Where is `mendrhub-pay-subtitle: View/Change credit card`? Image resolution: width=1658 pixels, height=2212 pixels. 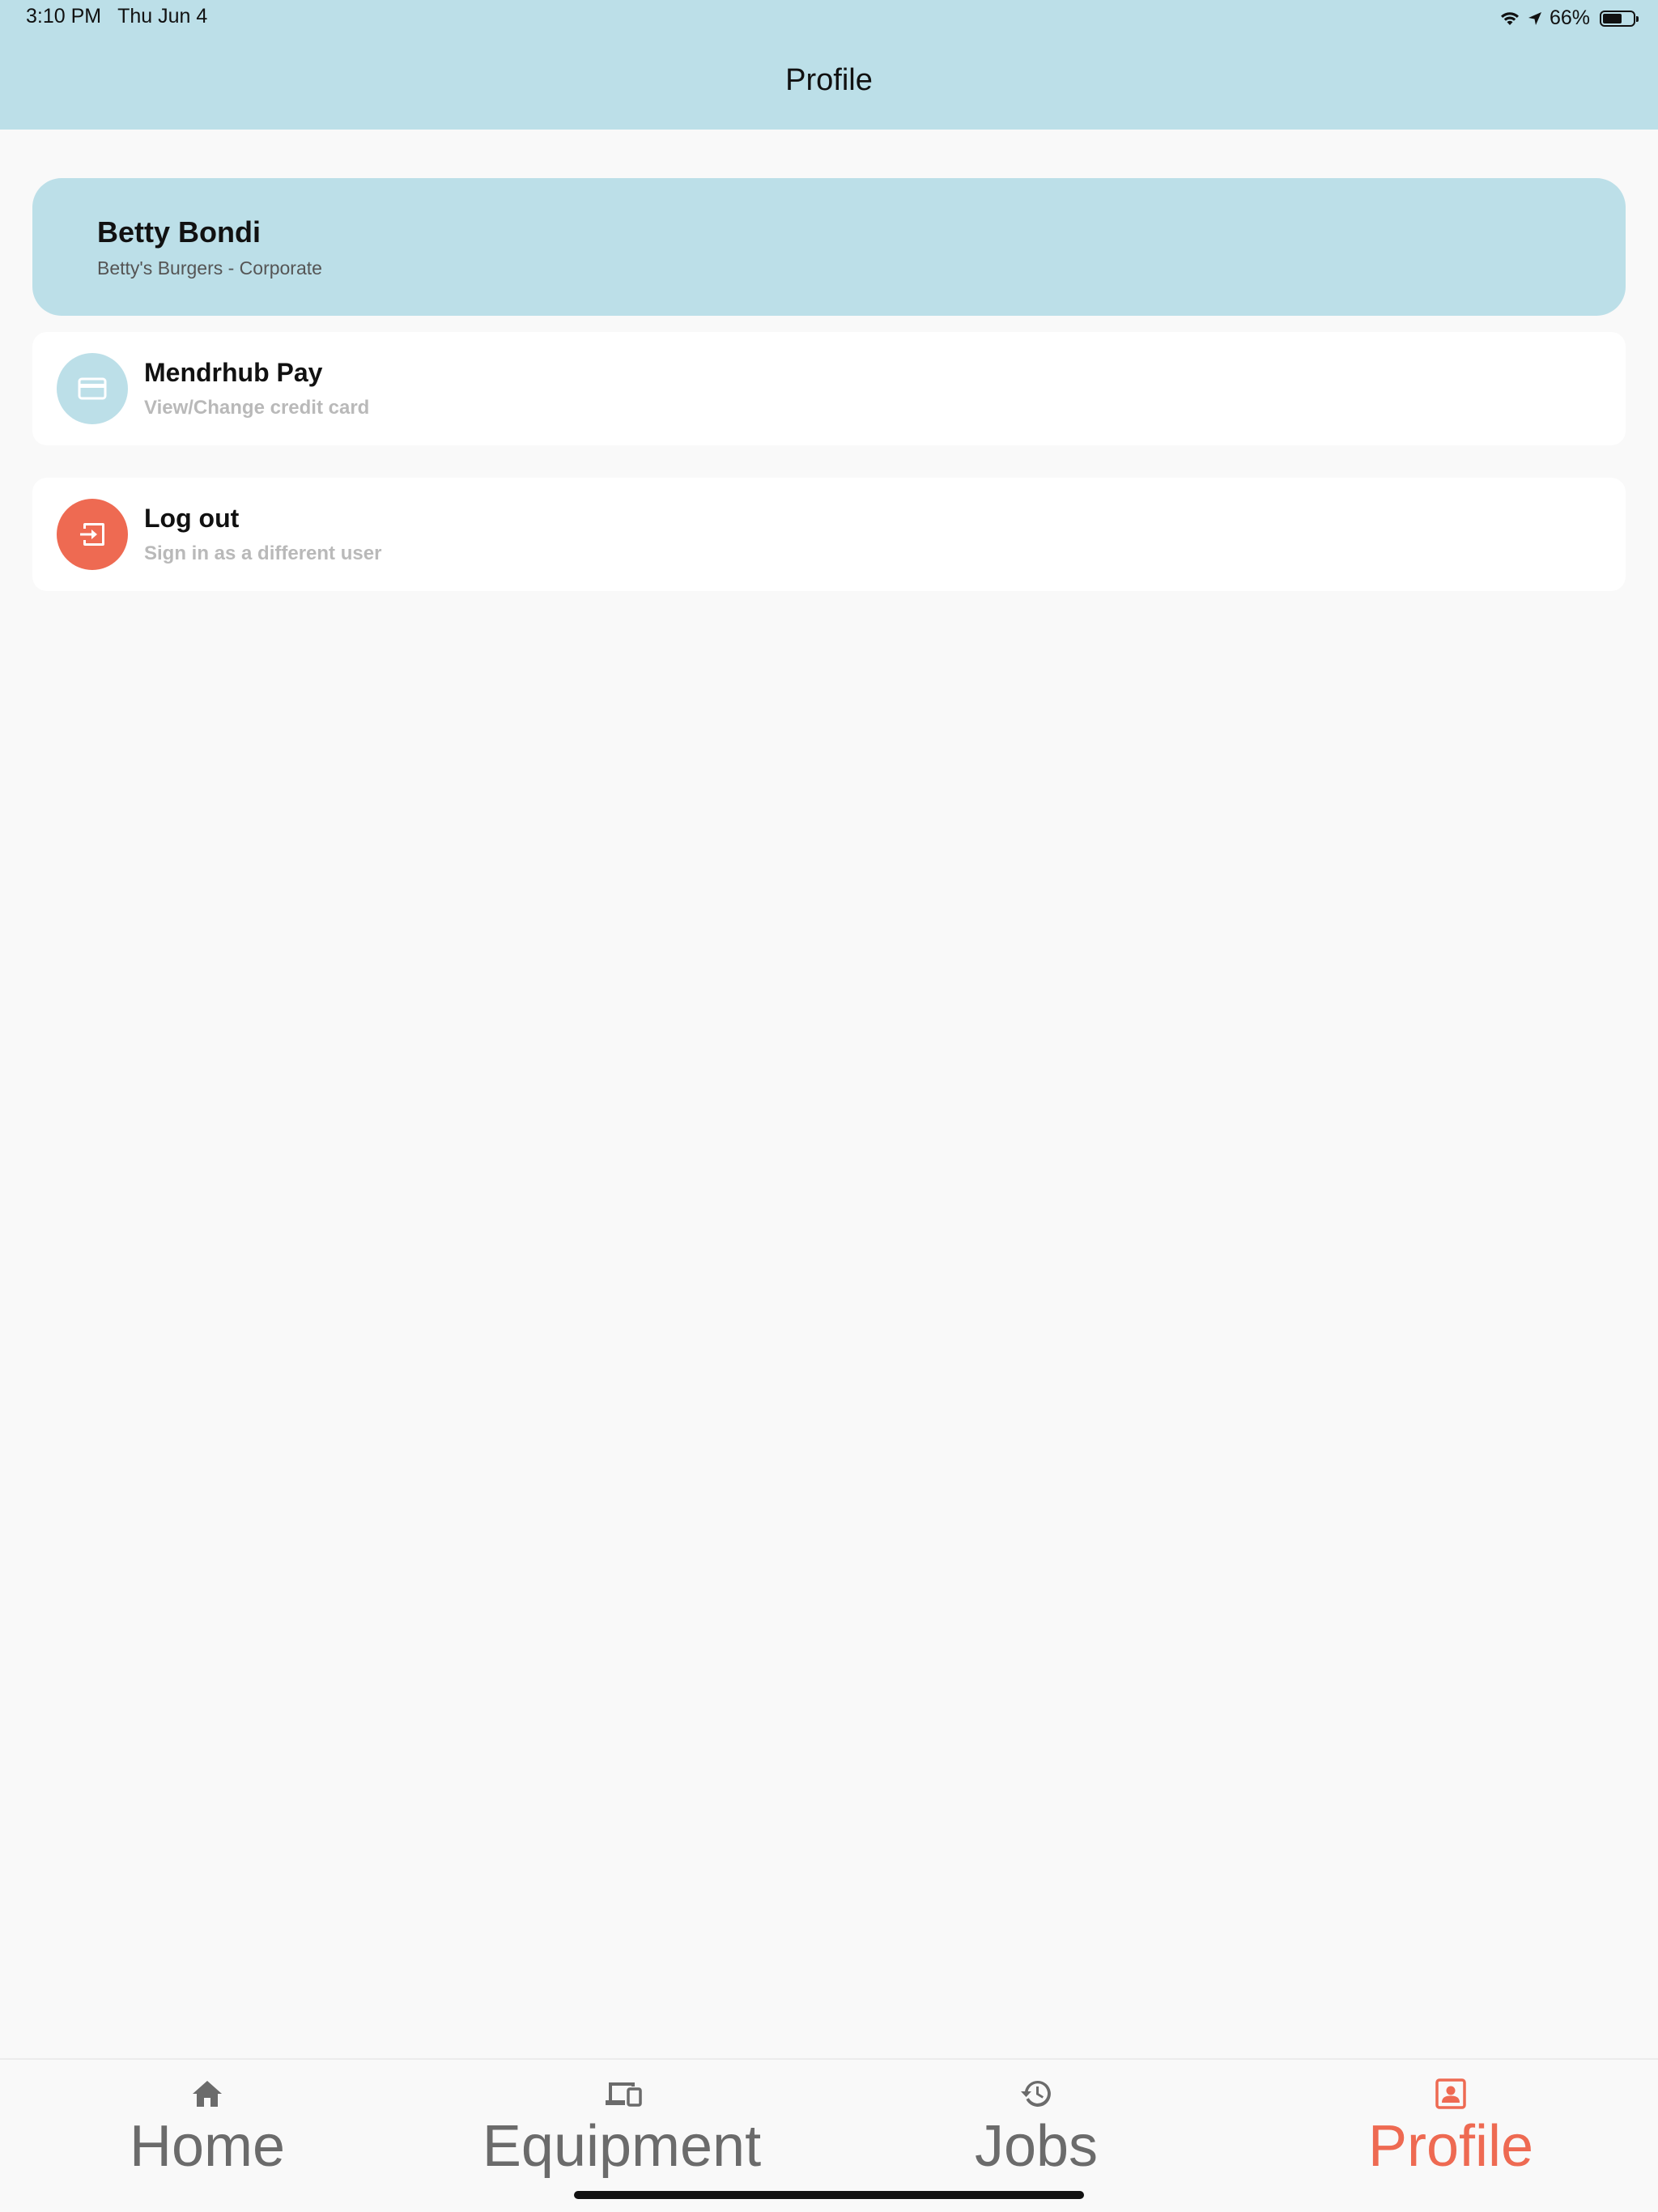 mendrhub-pay-subtitle: View/Change credit card is located at coordinates (257, 408).